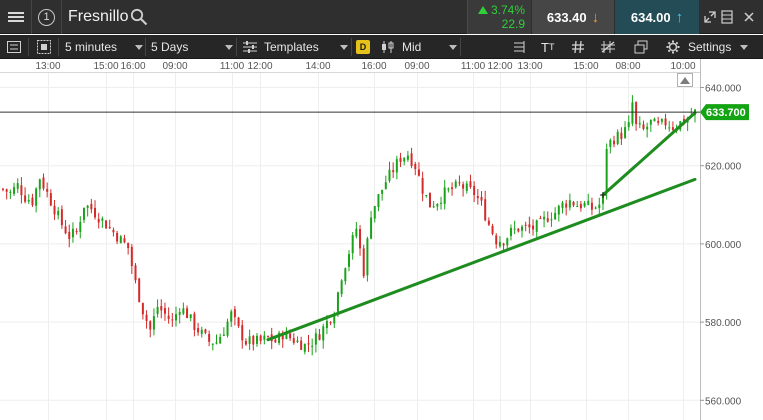 Image resolution: width=763 pixels, height=420 pixels. What do you see at coordinates (381, 17) in the screenshot?
I see `title-bar: 1 Fresnillo 3.74% 22.9 633.40 ↓ 634.00 ↑` at bounding box center [381, 17].